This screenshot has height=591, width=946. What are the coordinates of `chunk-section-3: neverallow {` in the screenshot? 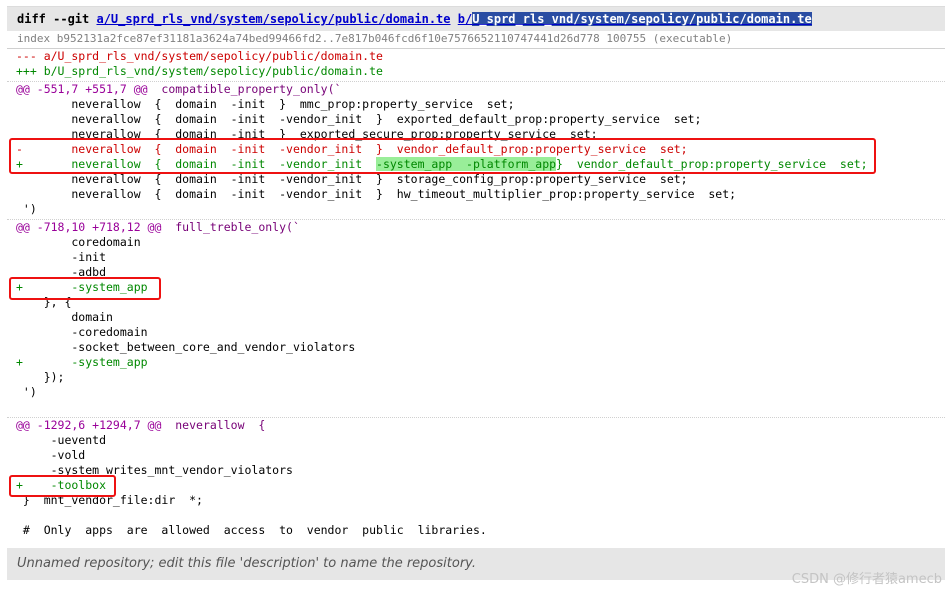 It's located at (213, 425).